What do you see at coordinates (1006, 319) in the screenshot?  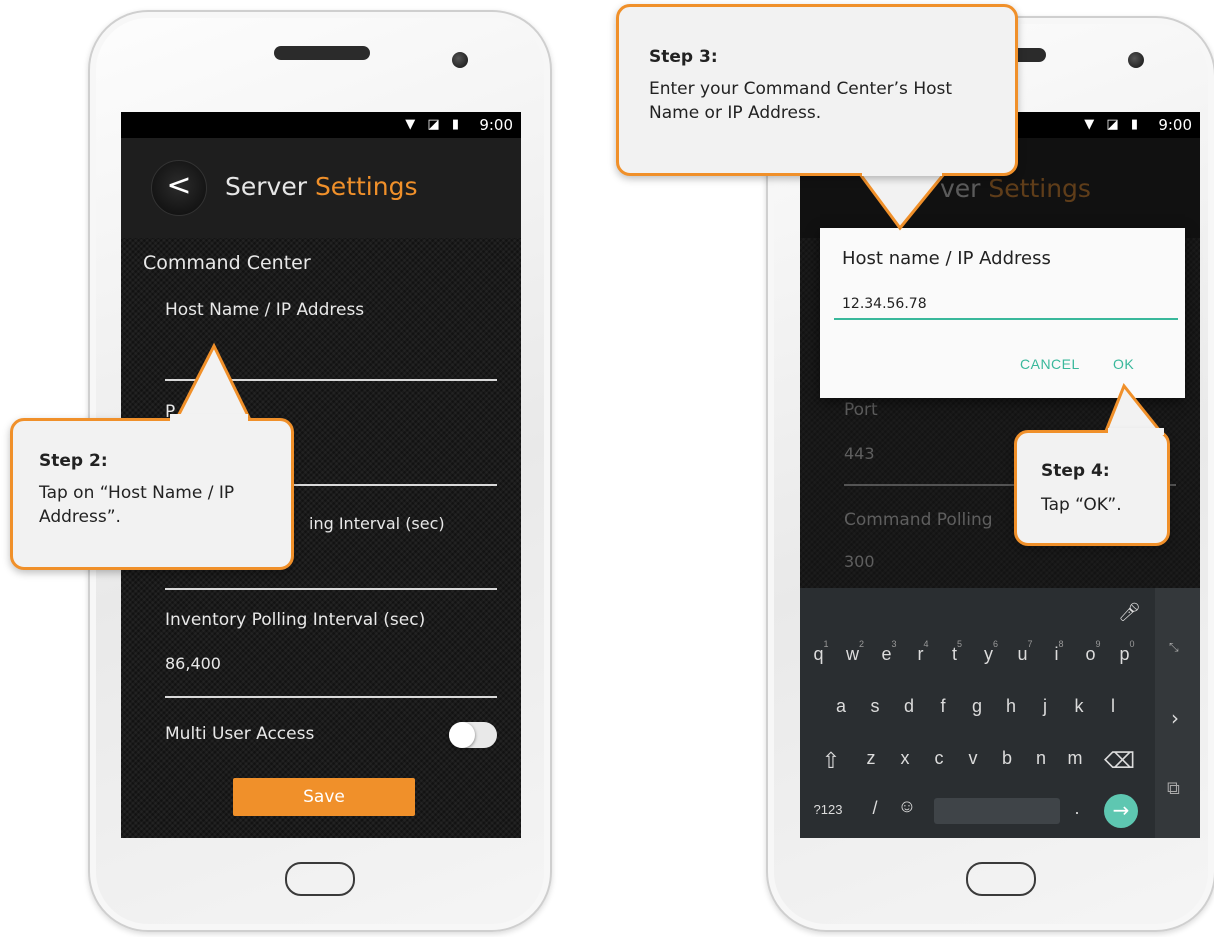 I see `host-name-input-underline` at bounding box center [1006, 319].